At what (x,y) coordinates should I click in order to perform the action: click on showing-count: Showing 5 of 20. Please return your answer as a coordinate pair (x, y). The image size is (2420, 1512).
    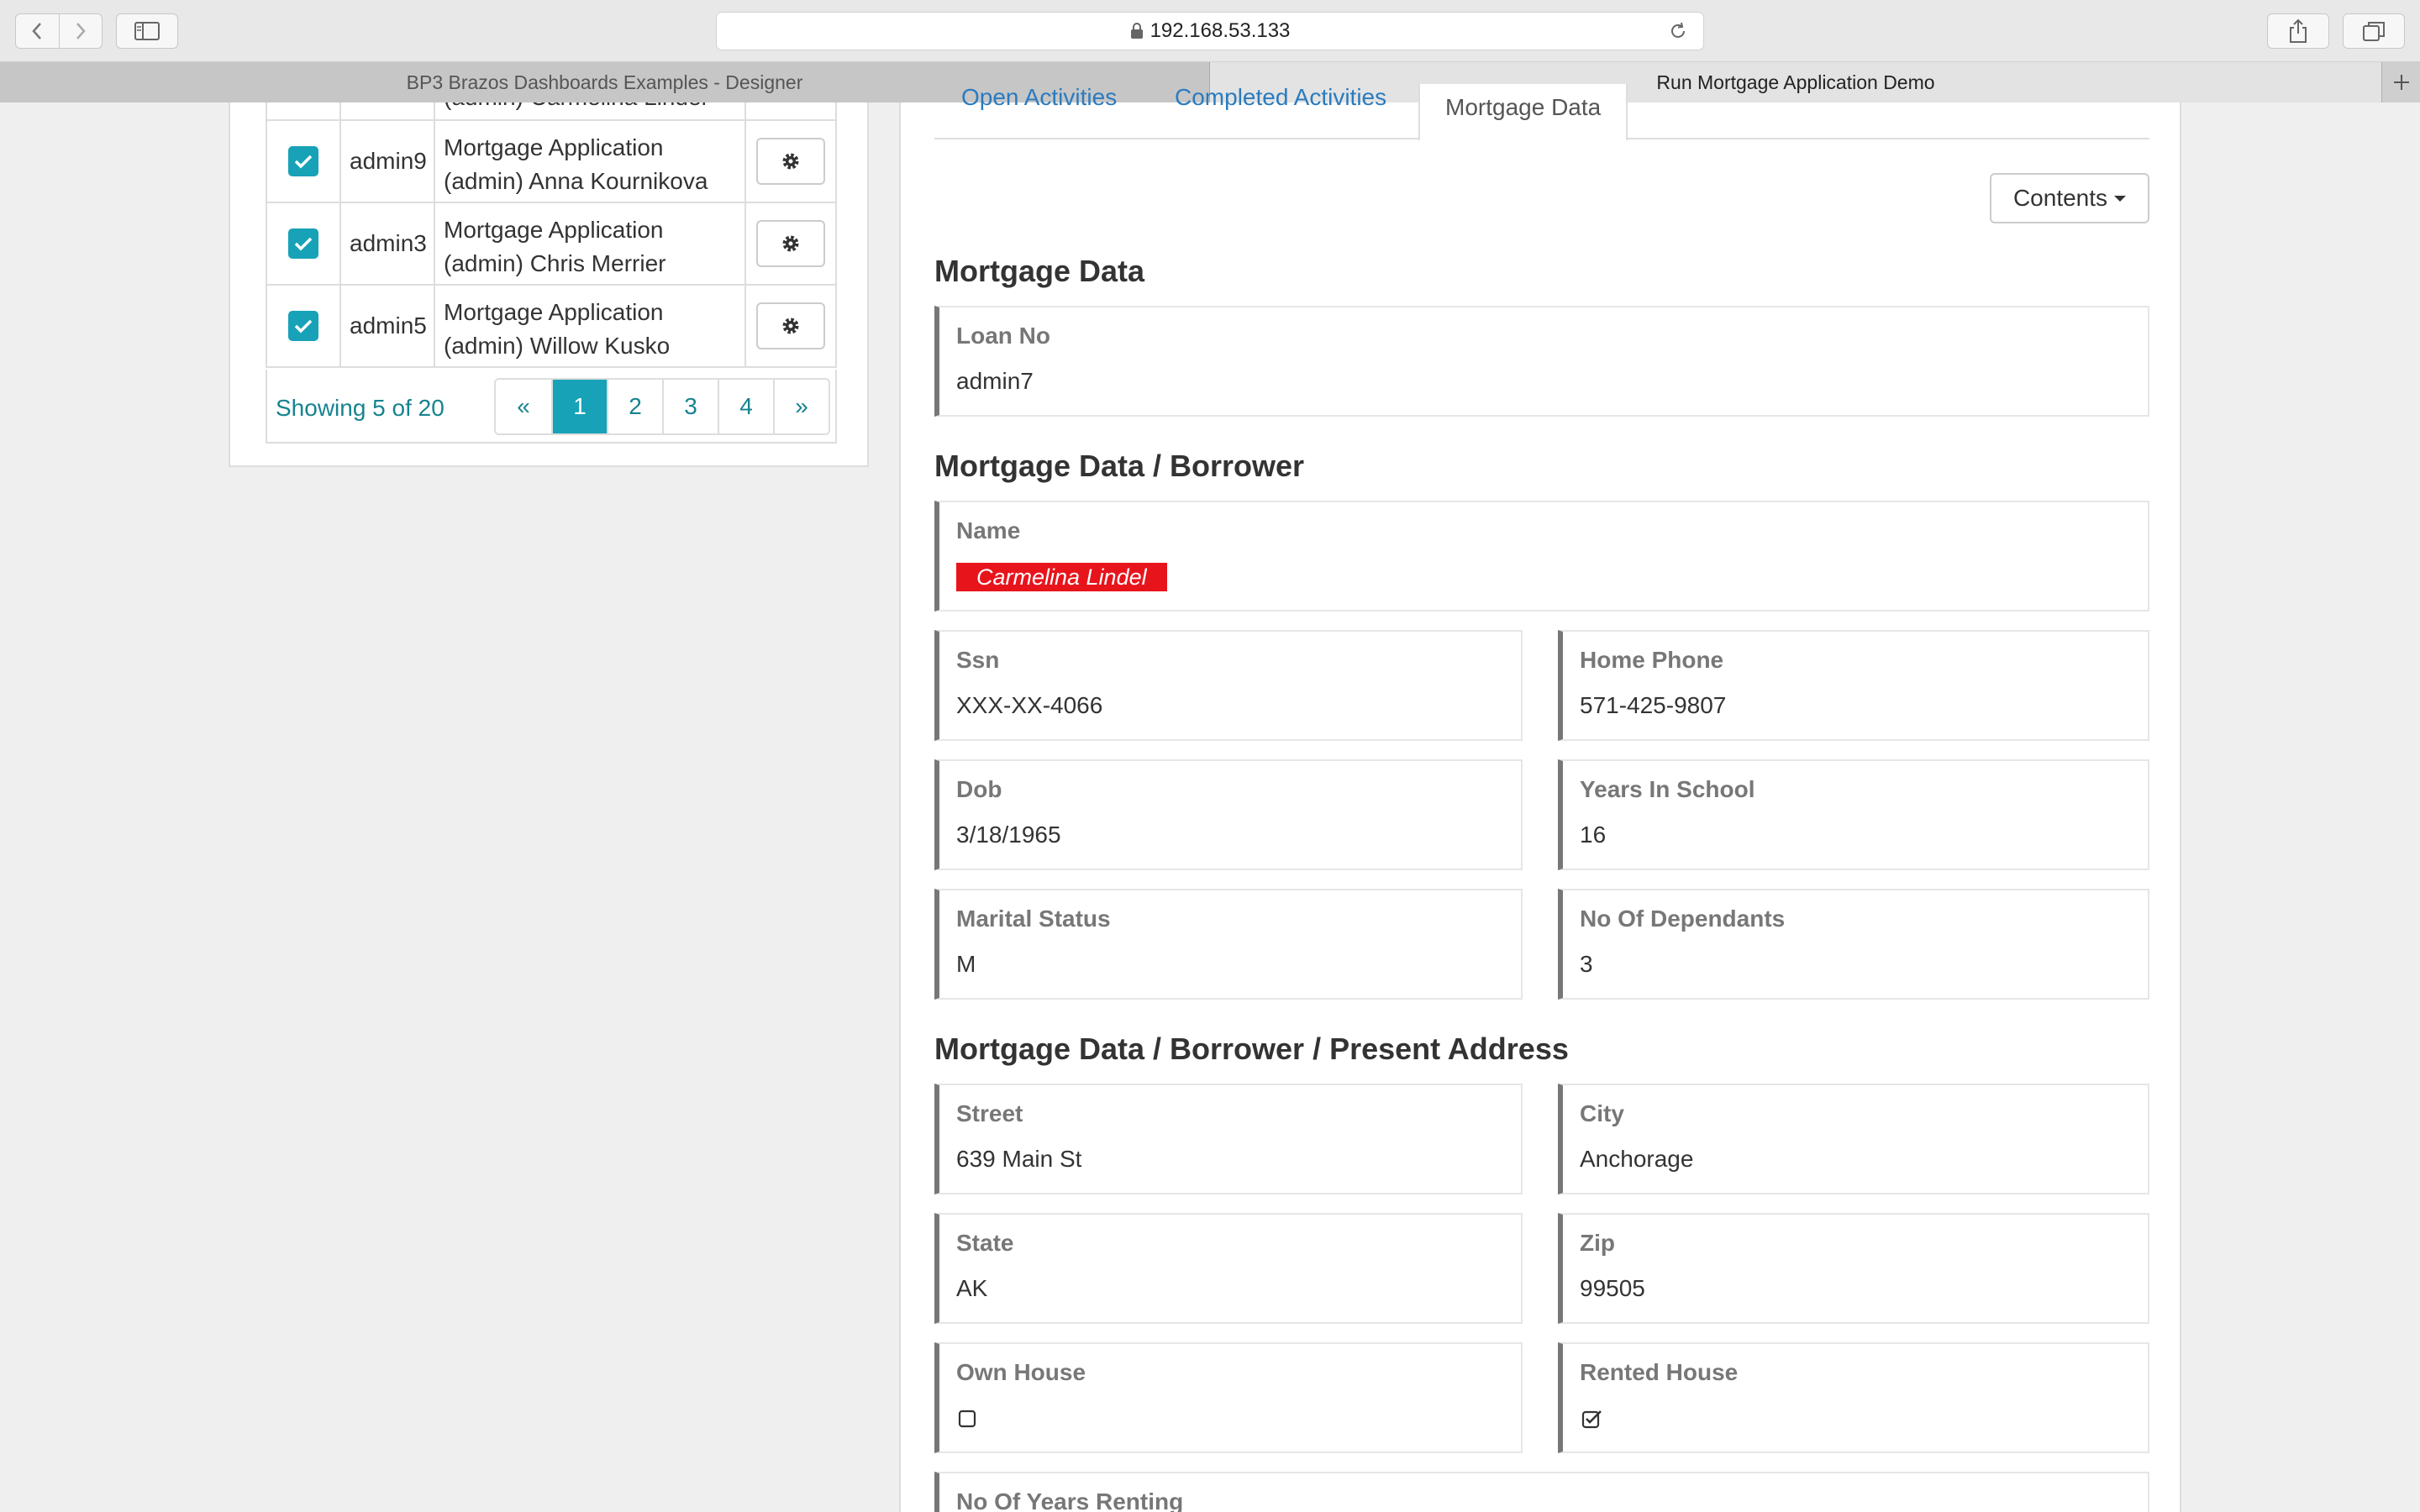
    Looking at the image, I should click on (360, 408).